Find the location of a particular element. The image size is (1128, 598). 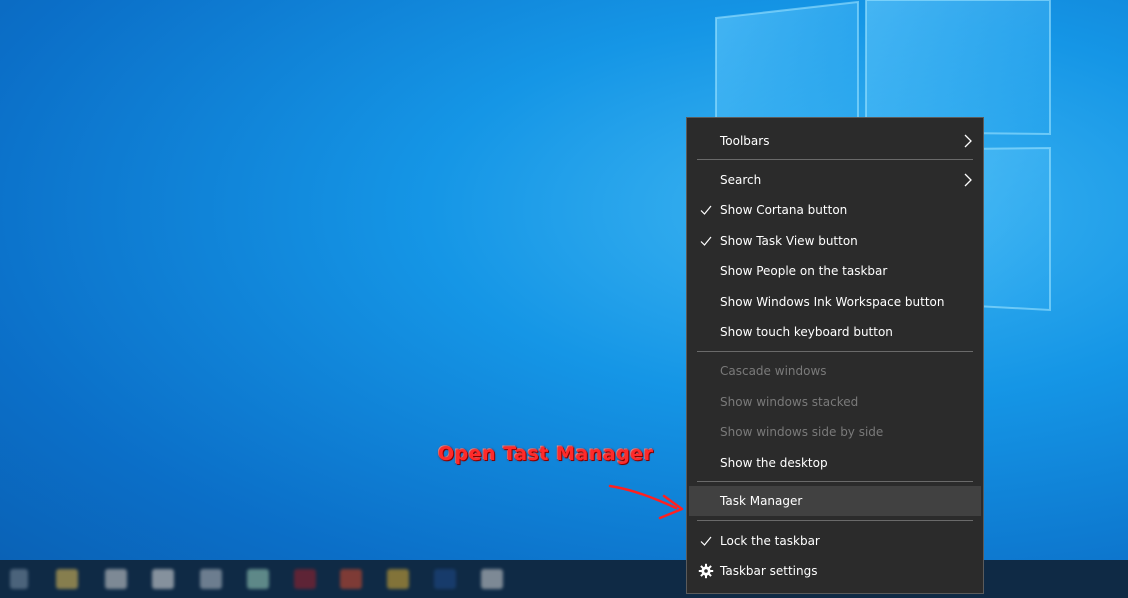

menu-item-show-touch-keyboard: Show touch keyboard button is located at coordinates (835, 332).